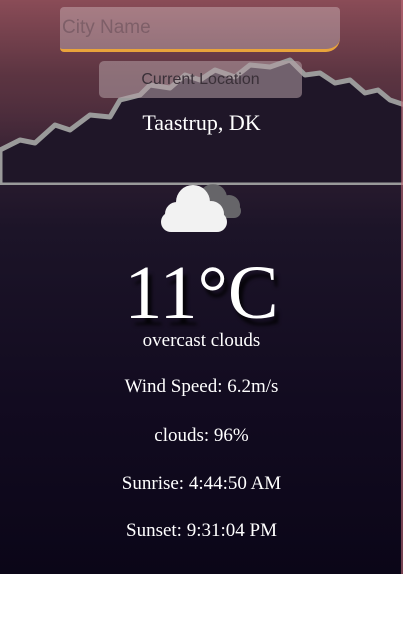  What do you see at coordinates (201, 483) in the screenshot?
I see `sunrise-time: Sunrise: 4:44:50 AM` at bounding box center [201, 483].